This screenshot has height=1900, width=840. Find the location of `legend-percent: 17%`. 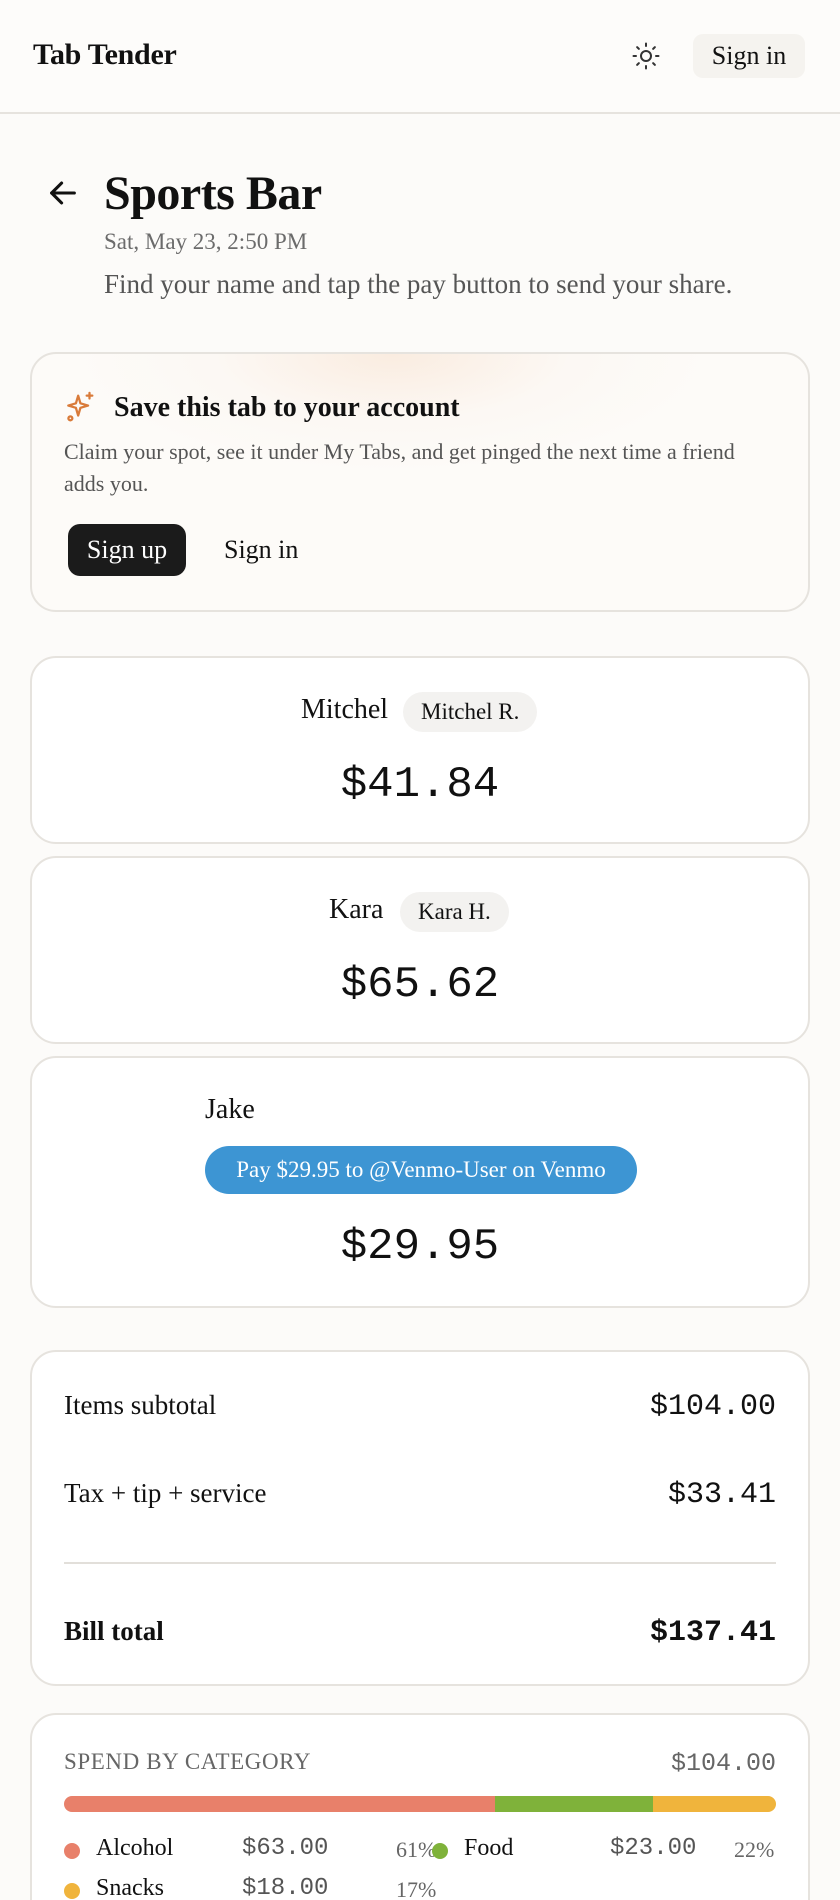

legend-percent: 17% is located at coordinates (416, 1888).